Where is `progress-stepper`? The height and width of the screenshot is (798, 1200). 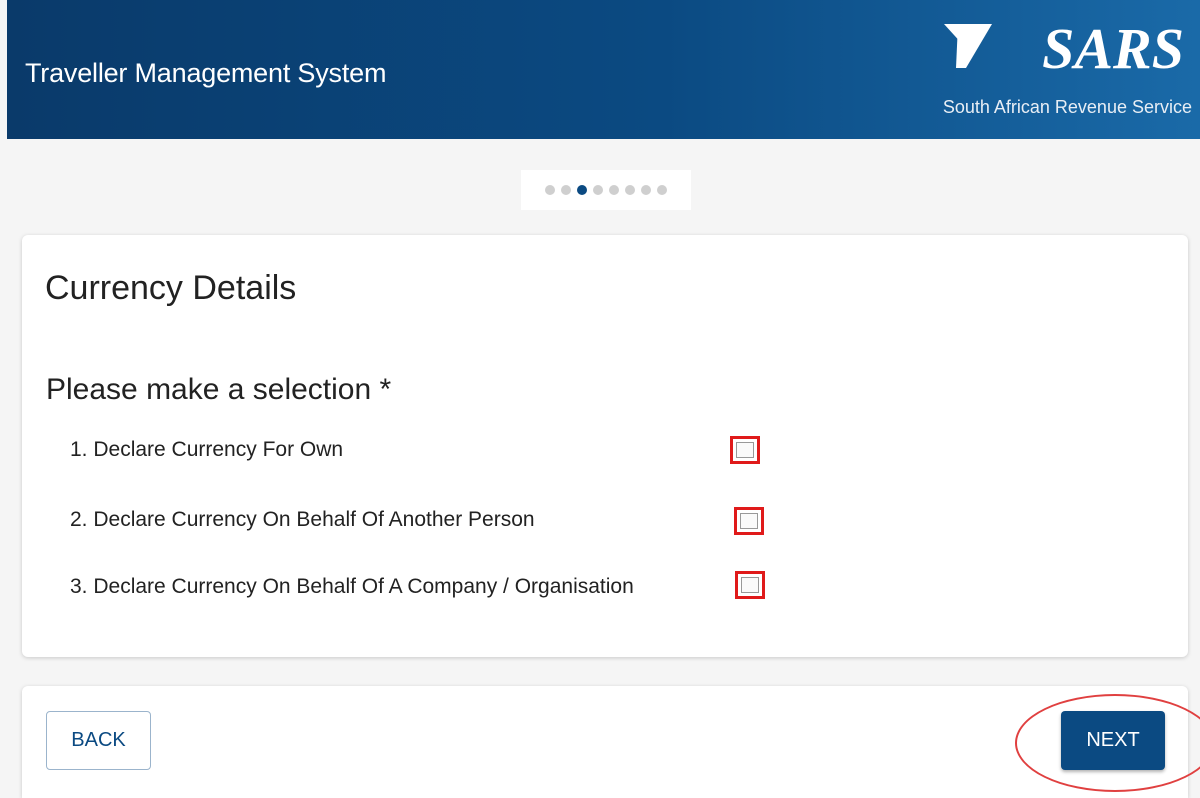 progress-stepper is located at coordinates (606, 190).